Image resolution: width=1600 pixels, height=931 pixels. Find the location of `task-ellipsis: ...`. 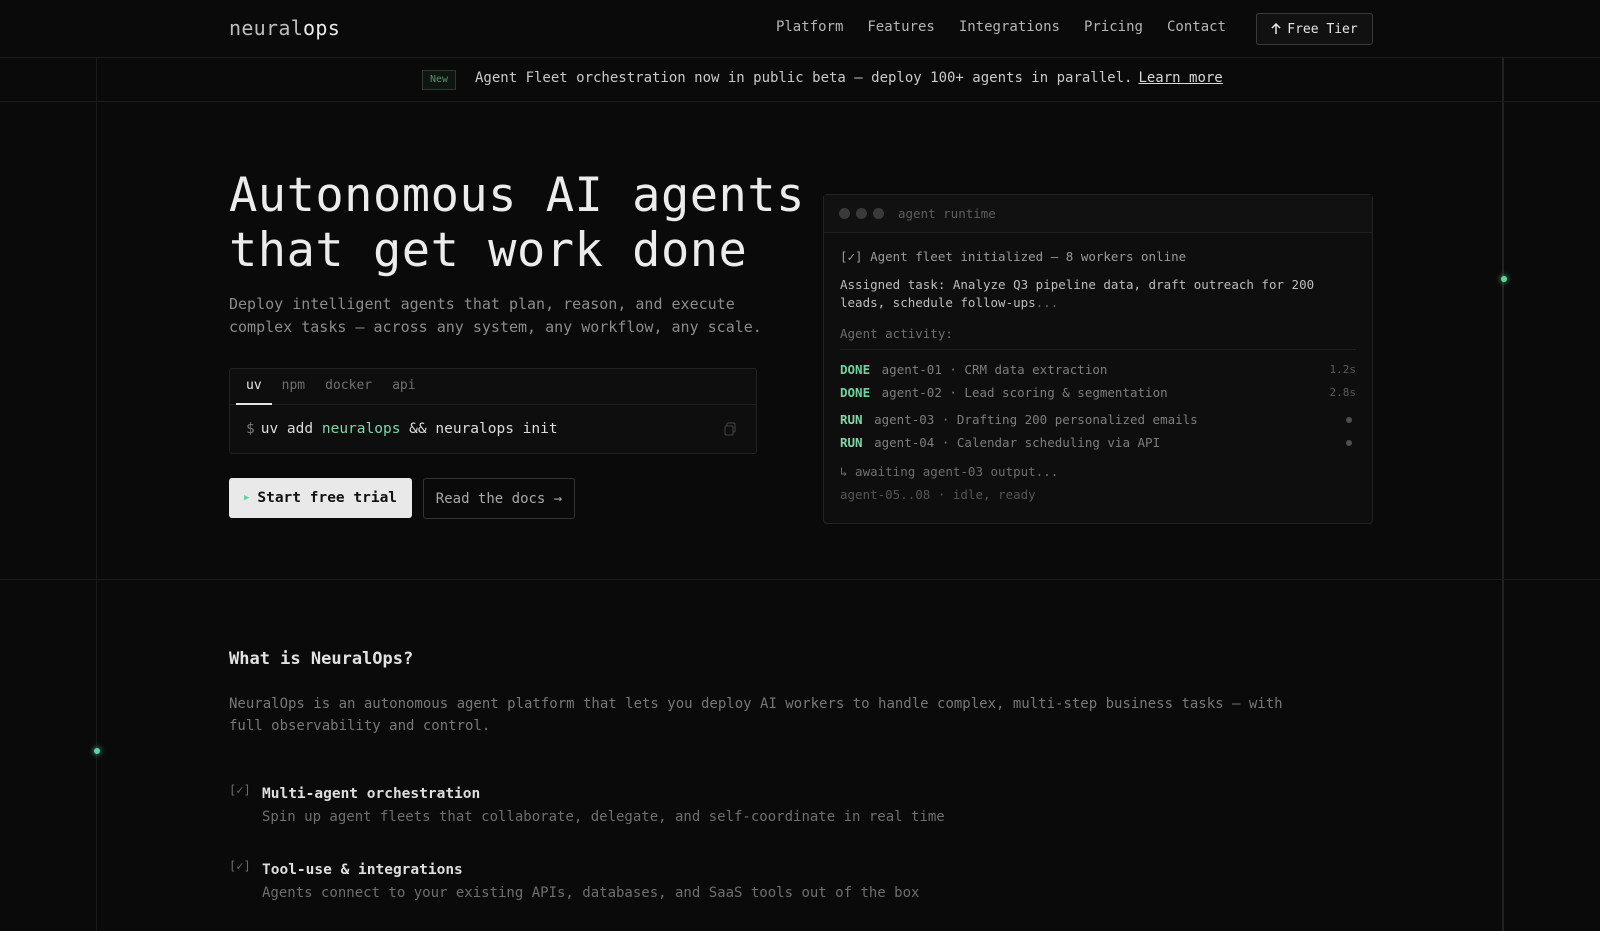

task-ellipsis: ... is located at coordinates (1047, 302).